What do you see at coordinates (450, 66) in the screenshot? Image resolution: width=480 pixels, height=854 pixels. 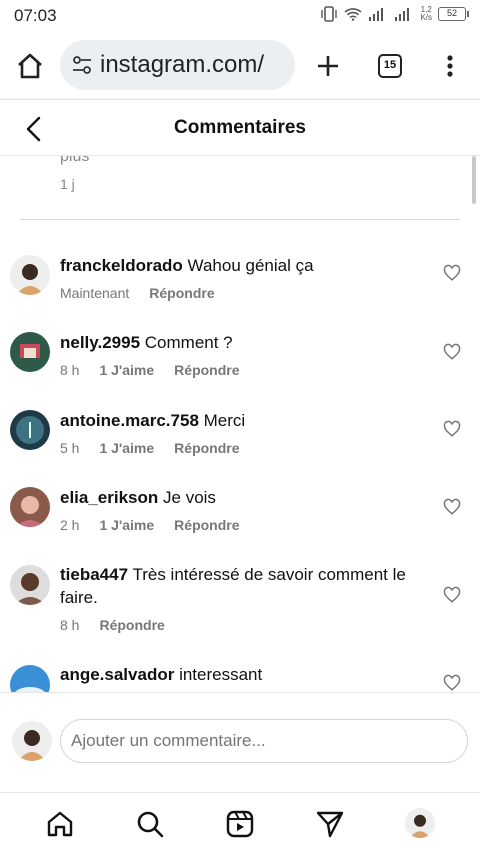 I see `menu-icon` at bounding box center [450, 66].